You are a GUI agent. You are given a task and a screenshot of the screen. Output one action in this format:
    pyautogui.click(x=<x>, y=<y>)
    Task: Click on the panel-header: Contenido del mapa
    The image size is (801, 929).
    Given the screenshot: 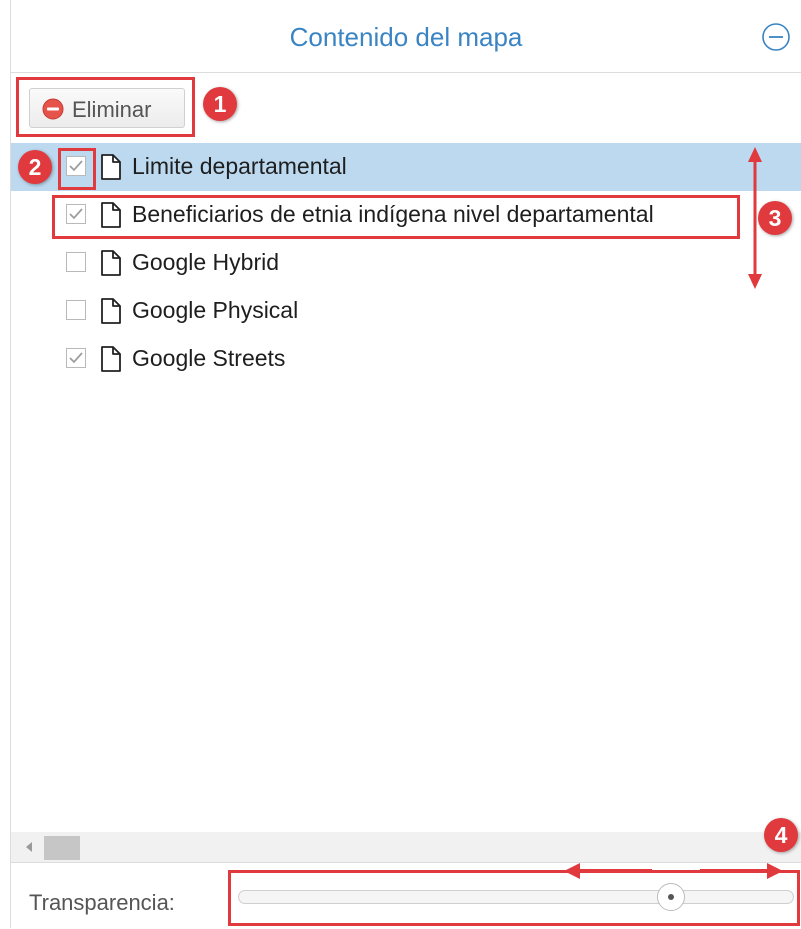 What is the action you would take?
    pyautogui.click(x=406, y=36)
    